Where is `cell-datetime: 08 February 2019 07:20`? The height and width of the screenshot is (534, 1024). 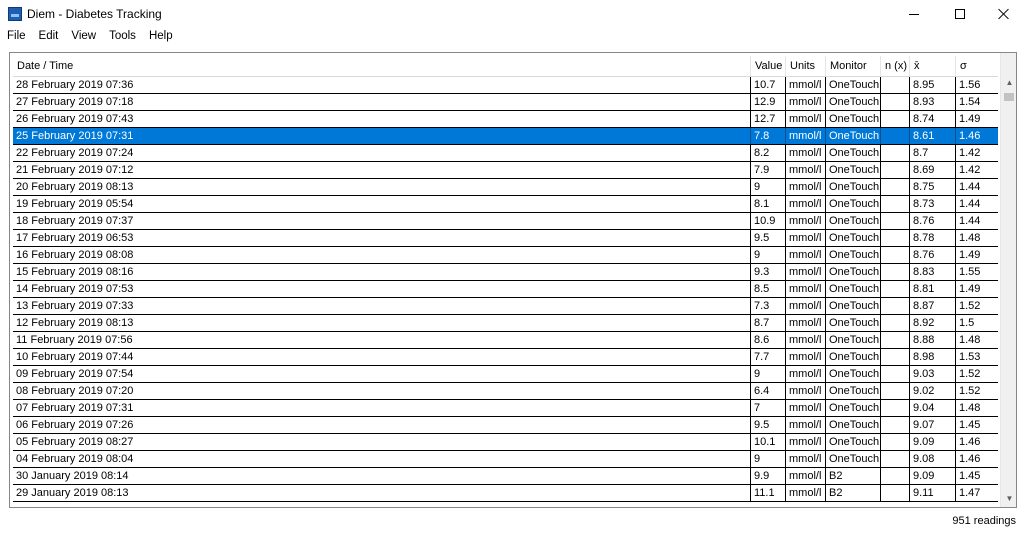 cell-datetime: 08 February 2019 07:20 is located at coordinates (382, 391).